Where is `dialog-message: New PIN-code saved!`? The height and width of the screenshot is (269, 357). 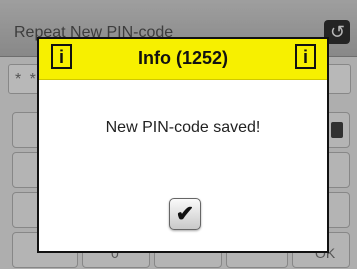
dialog-message: New PIN-code saved! is located at coordinates (183, 127).